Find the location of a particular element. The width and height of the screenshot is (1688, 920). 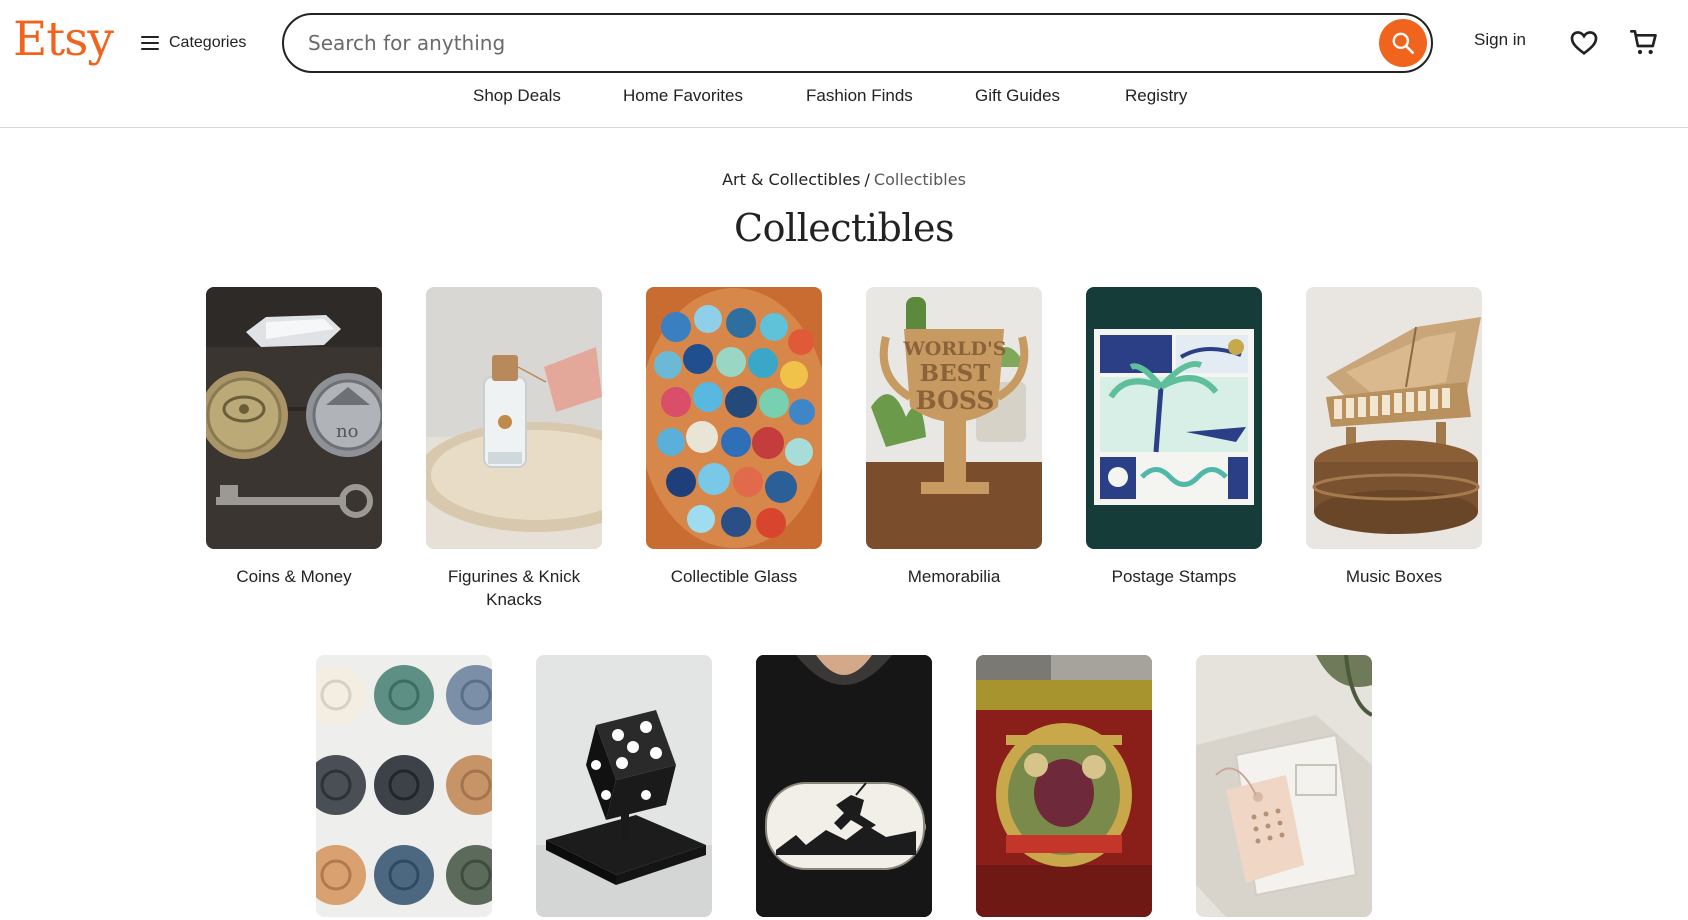

memorabilia-sign-line-3: BOSS is located at coordinates (955, 400).